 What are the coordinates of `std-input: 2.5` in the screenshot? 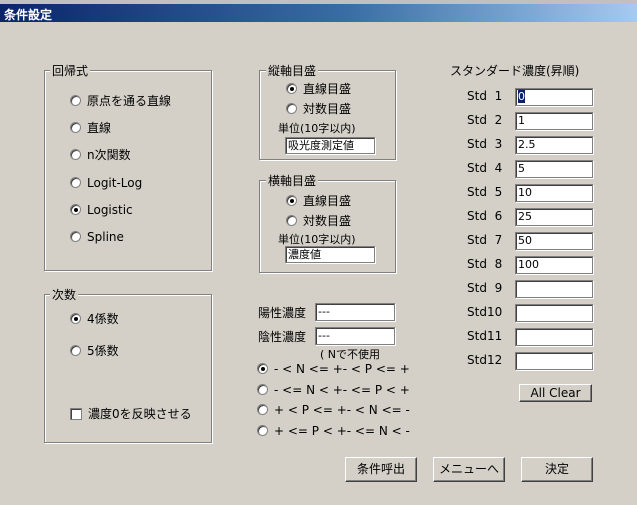 It's located at (554, 145).